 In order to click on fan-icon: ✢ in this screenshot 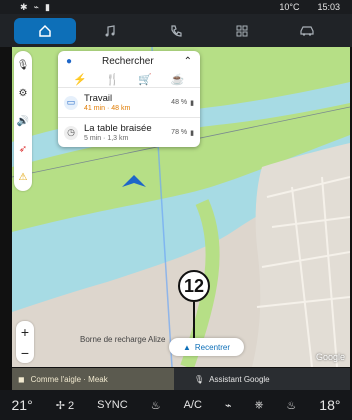, I will do `click(60, 405)`.